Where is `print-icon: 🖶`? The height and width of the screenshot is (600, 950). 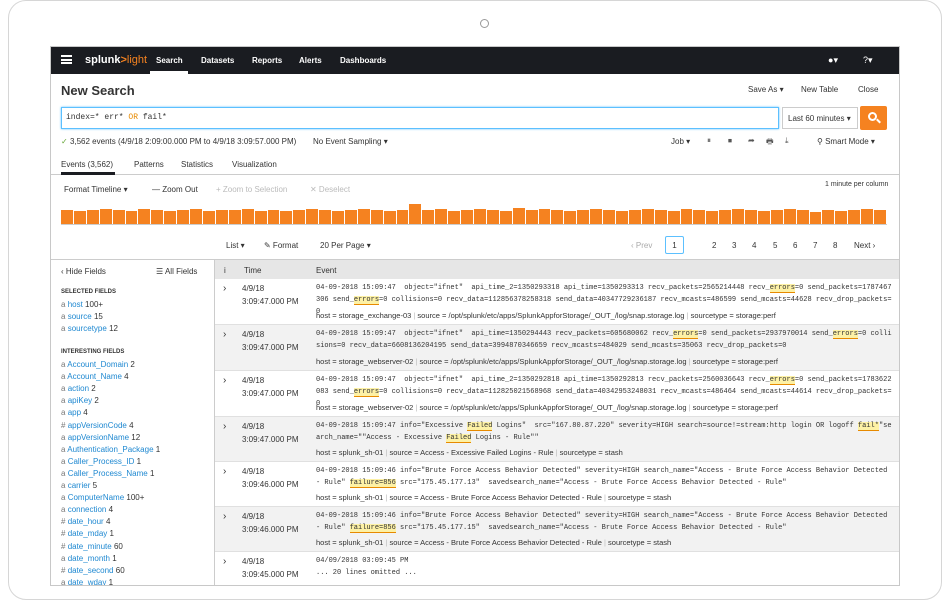
print-icon: 🖶 is located at coordinates (770, 143).